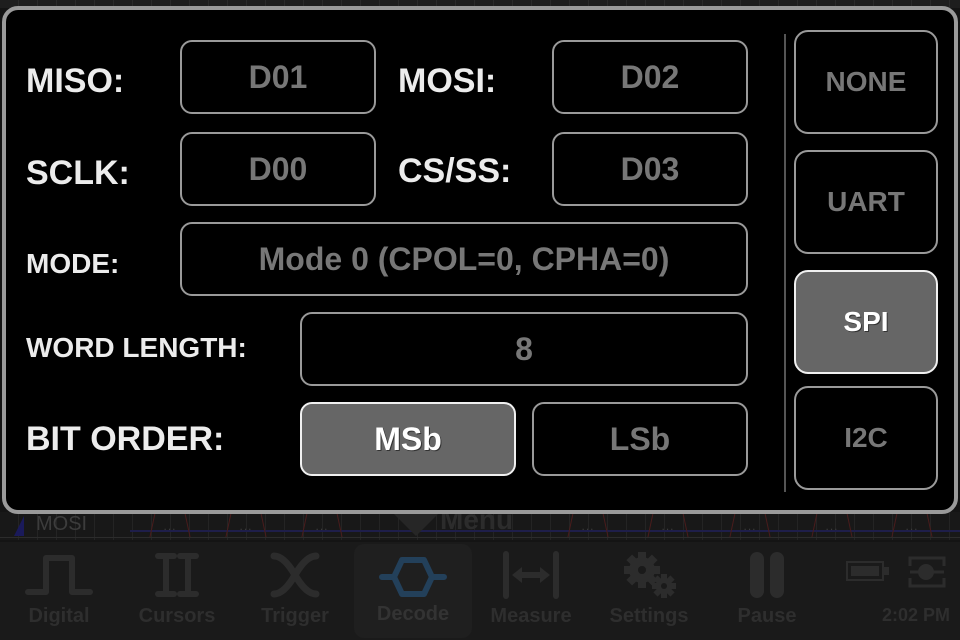 This screenshot has width=960, height=640. What do you see at coordinates (73, 263) in the screenshot?
I see `mode-label: MODE:` at bounding box center [73, 263].